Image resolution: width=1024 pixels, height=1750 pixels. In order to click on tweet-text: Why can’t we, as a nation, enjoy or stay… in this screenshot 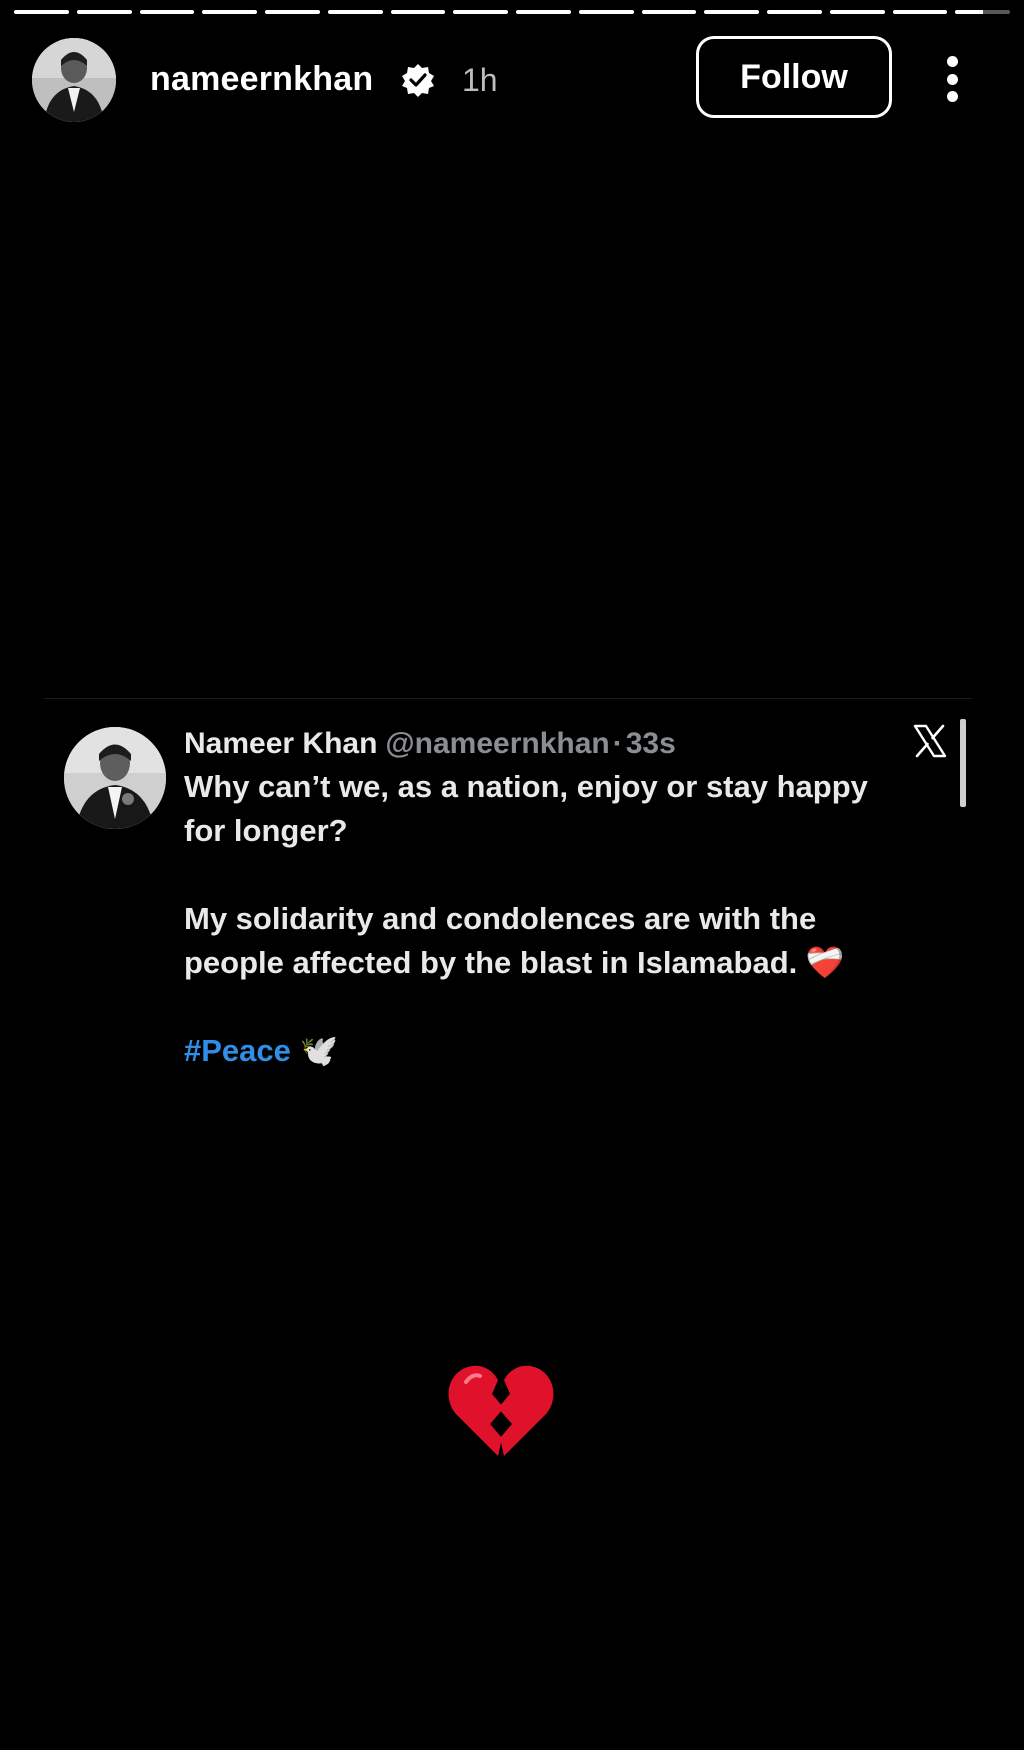, I will do `click(564, 919)`.